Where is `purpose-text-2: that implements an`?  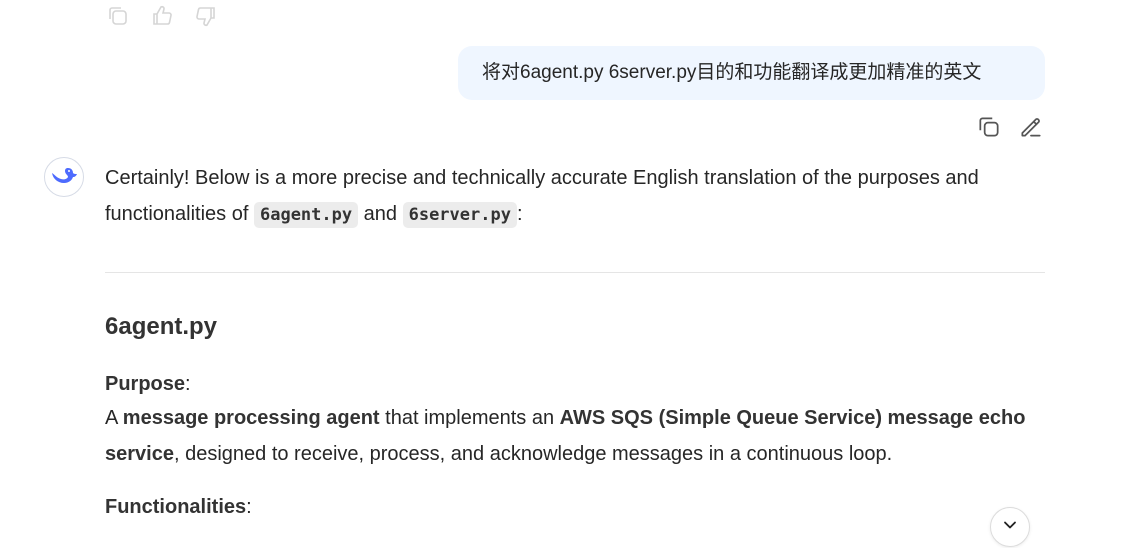
purpose-text-2: that implements an is located at coordinates (469, 418).